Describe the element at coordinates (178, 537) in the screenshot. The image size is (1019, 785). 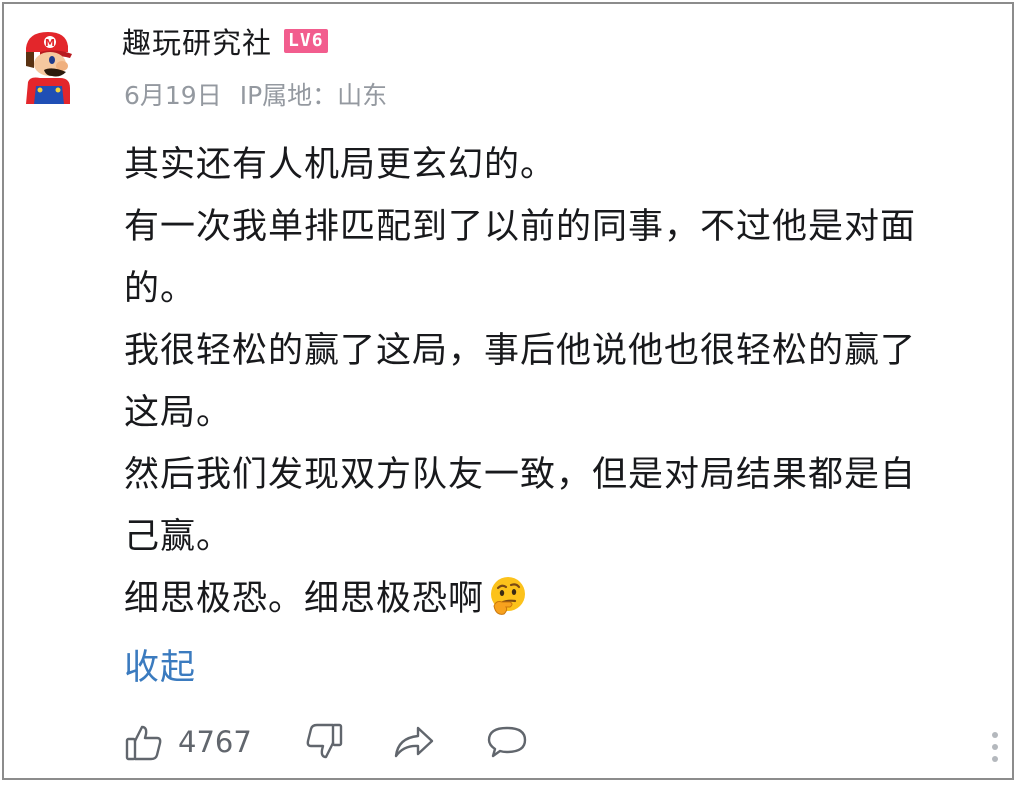
I see `comment-line: 己赢。` at that location.